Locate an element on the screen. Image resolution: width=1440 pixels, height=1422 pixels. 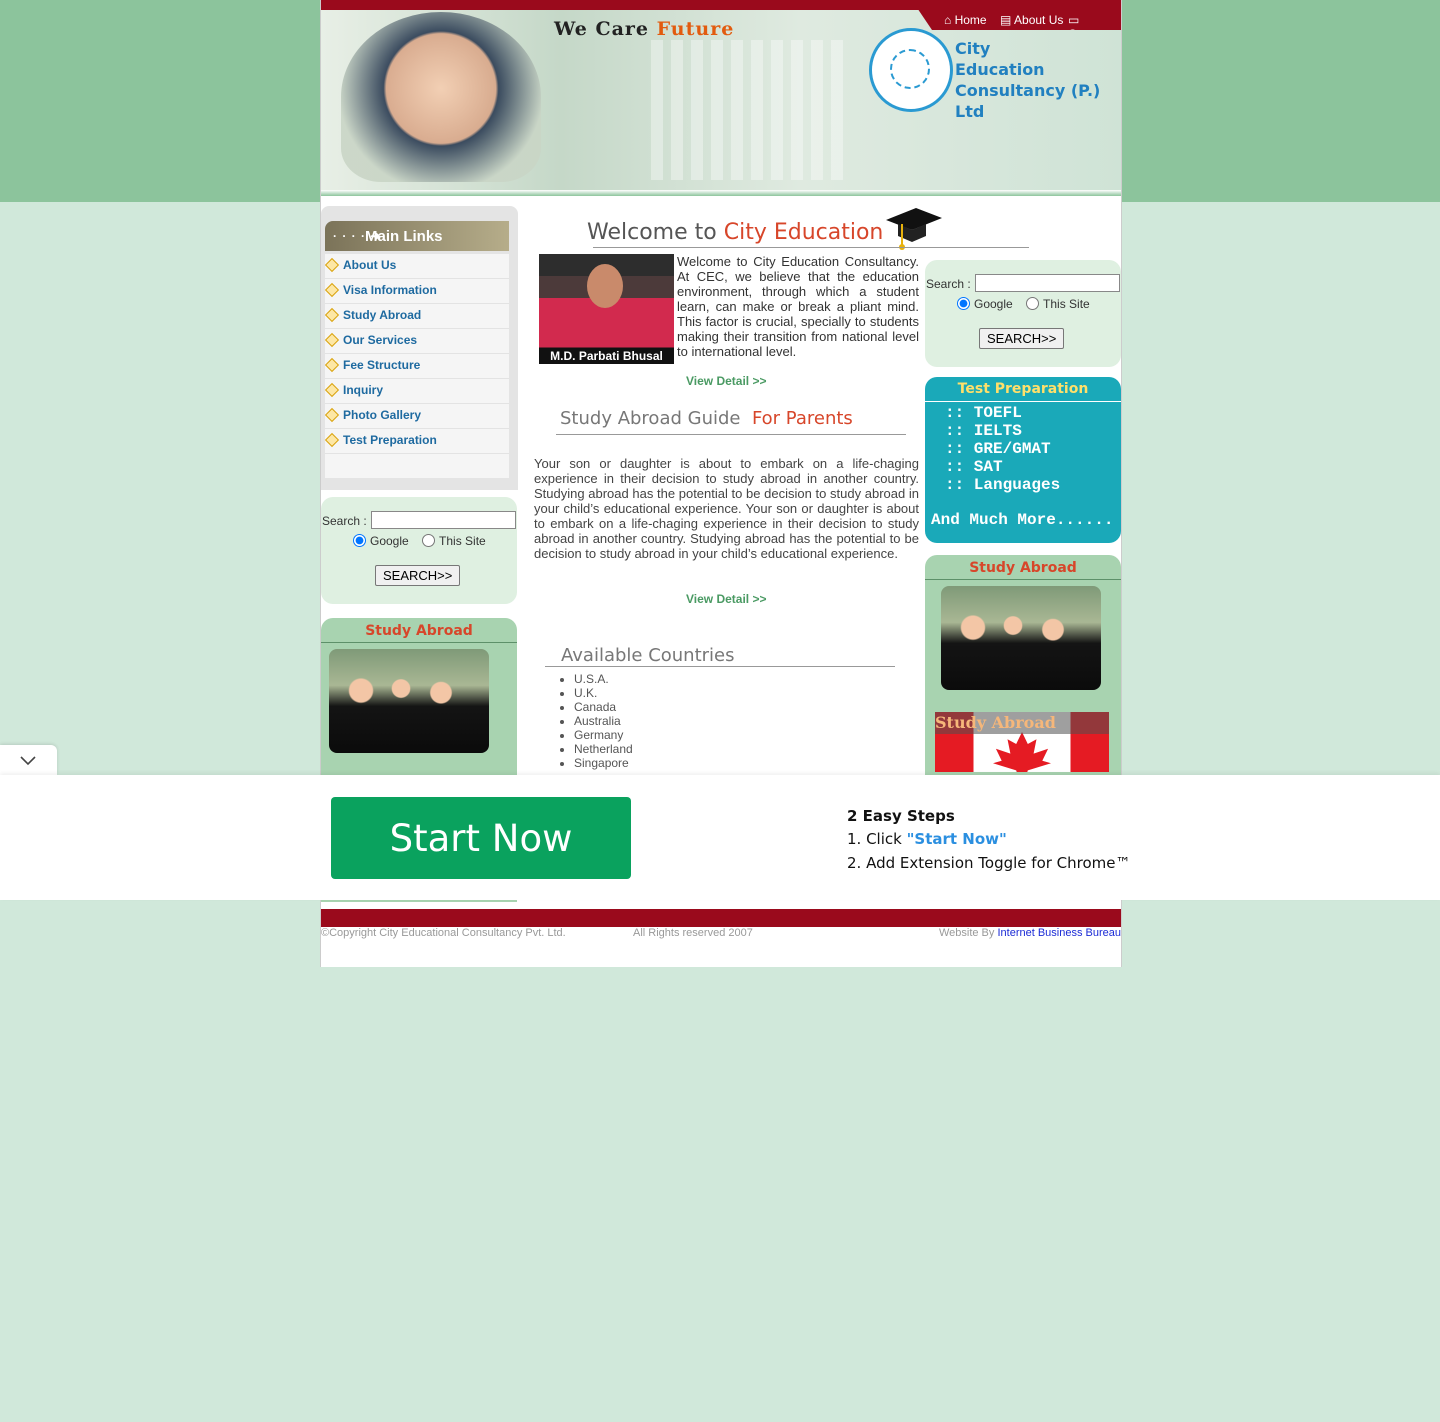
countries-underline is located at coordinates (720, 666).